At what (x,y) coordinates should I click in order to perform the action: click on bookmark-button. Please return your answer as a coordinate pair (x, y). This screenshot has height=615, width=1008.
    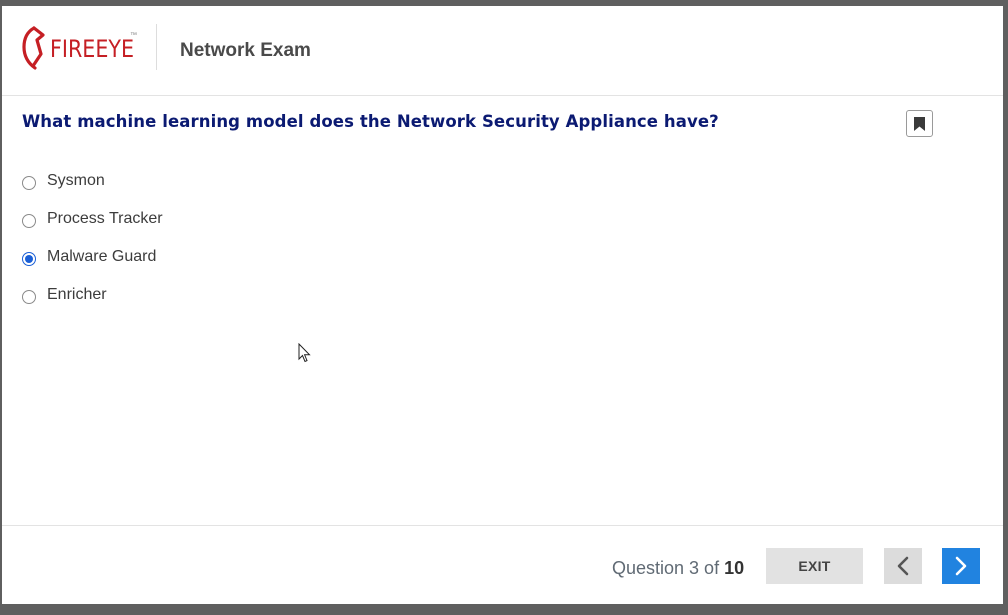
    Looking at the image, I should click on (919, 123).